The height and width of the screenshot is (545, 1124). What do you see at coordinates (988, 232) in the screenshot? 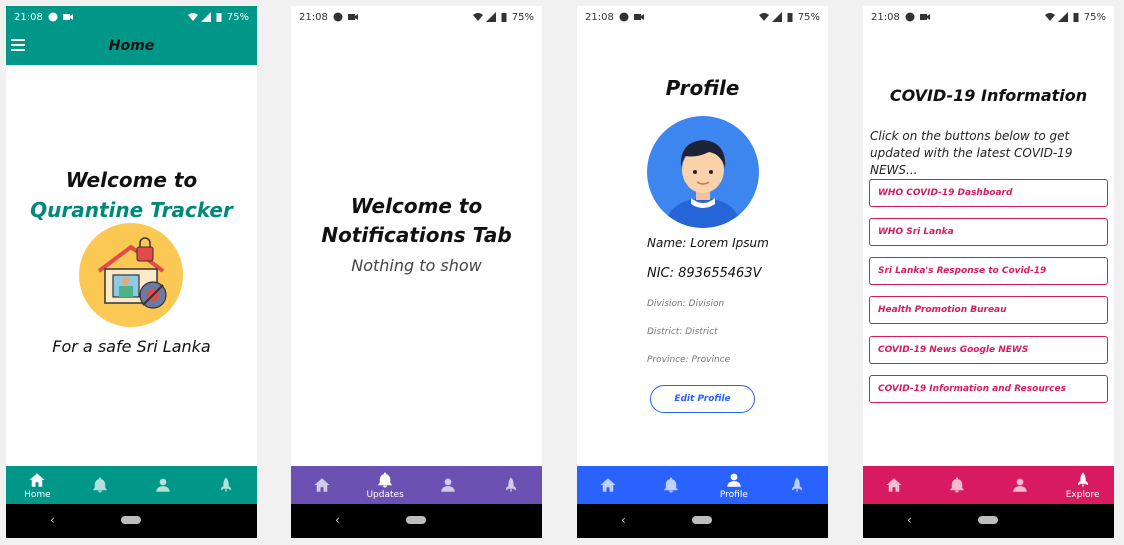
I see `who-sri-lanka-link-button: WHO Sri Lanka` at bounding box center [988, 232].